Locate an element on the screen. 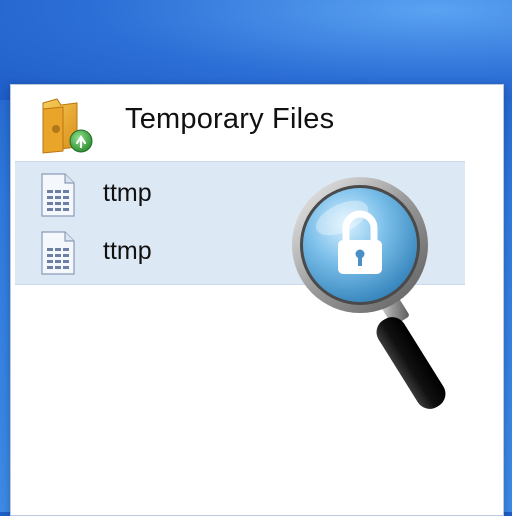  folder-title: Temporary Files is located at coordinates (230, 119).